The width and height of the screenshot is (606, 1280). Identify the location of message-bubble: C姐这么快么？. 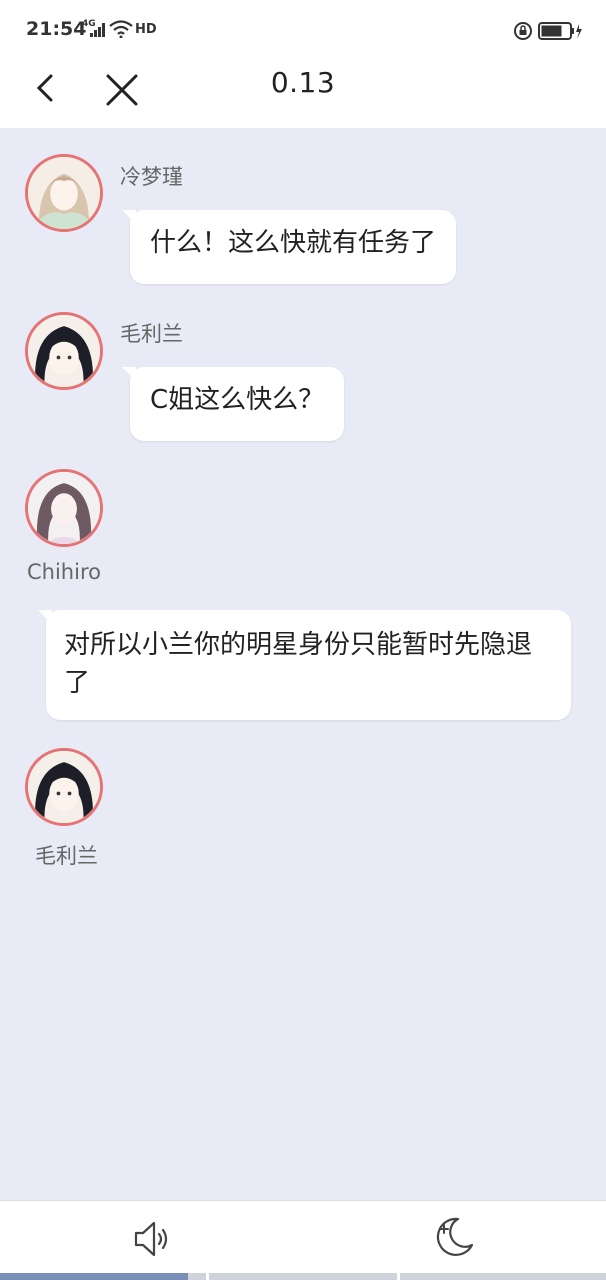
(233, 404).